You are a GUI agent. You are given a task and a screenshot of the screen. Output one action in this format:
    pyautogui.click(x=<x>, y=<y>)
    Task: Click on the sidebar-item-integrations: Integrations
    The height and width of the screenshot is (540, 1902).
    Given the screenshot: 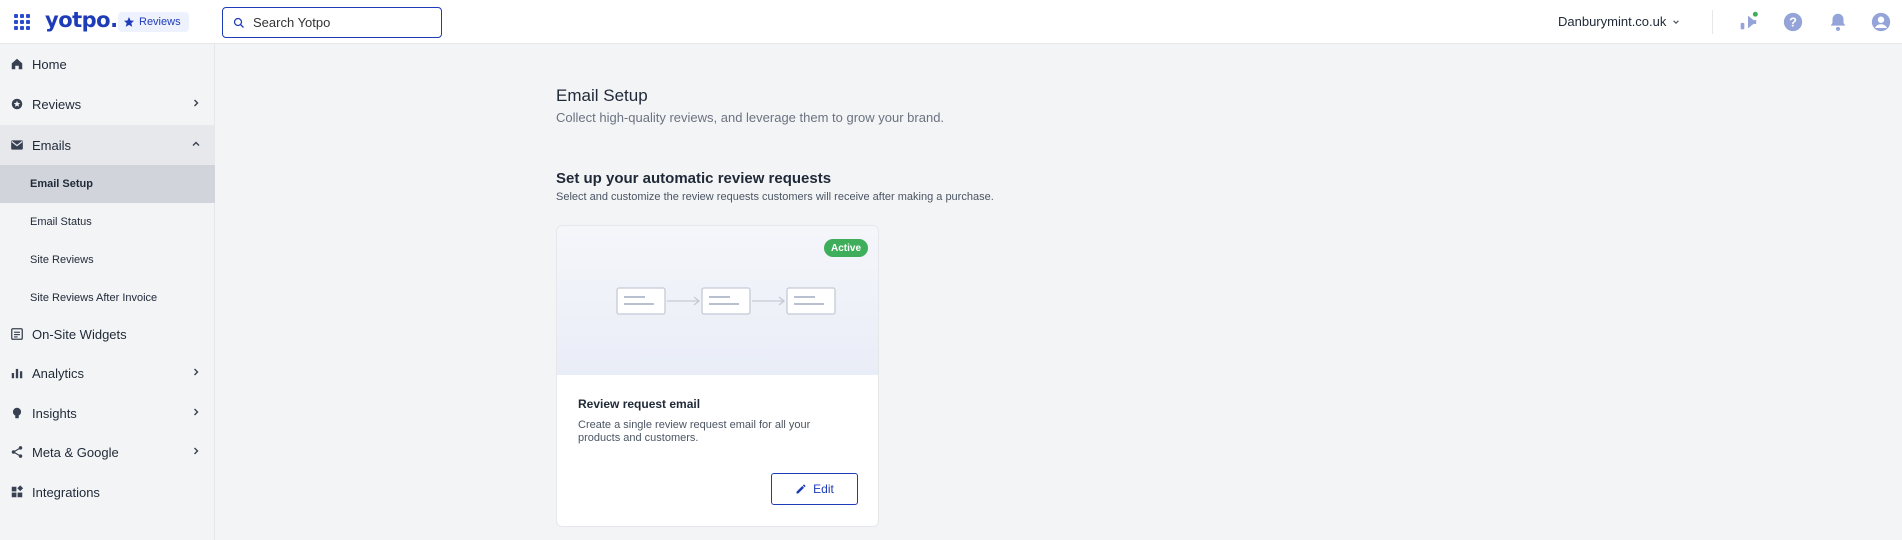 What is the action you would take?
    pyautogui.click(x=107, y=492)
    